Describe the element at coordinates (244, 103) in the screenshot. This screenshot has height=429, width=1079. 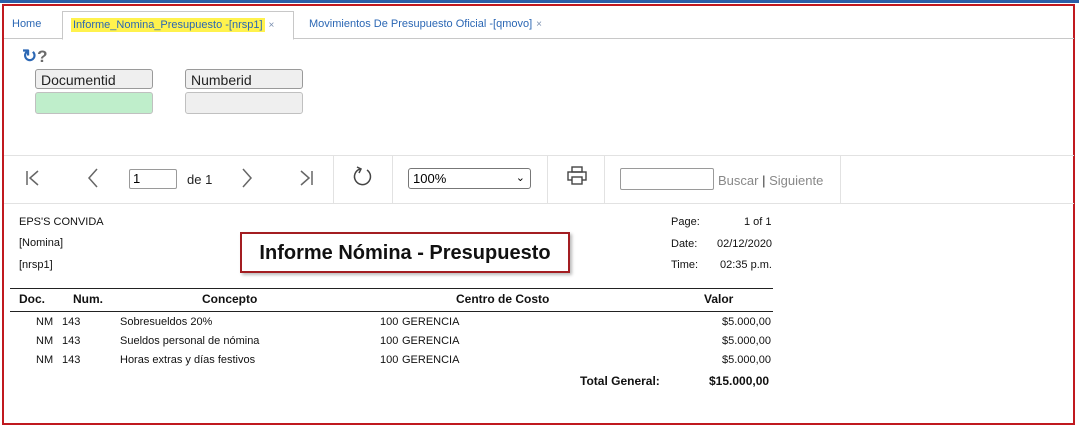
I see `numberid-field` at that location.